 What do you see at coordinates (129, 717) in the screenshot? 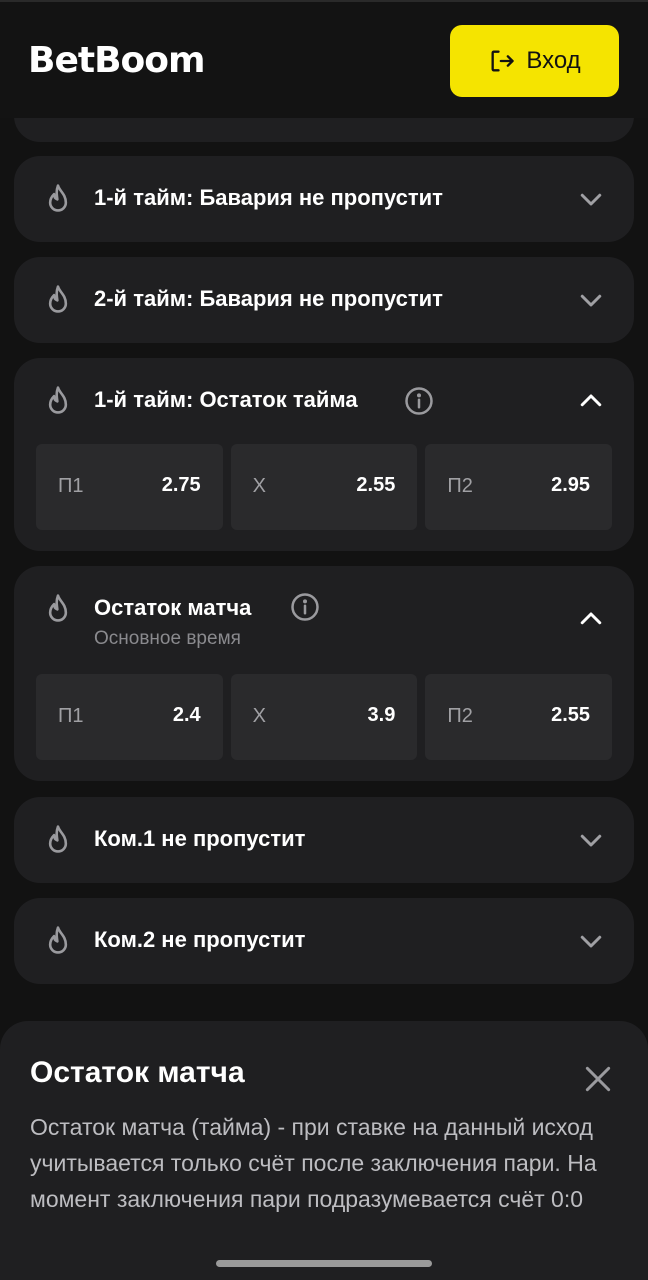
I see `odd-button-p1: П1 2.4` at bounding box center [129, 717].